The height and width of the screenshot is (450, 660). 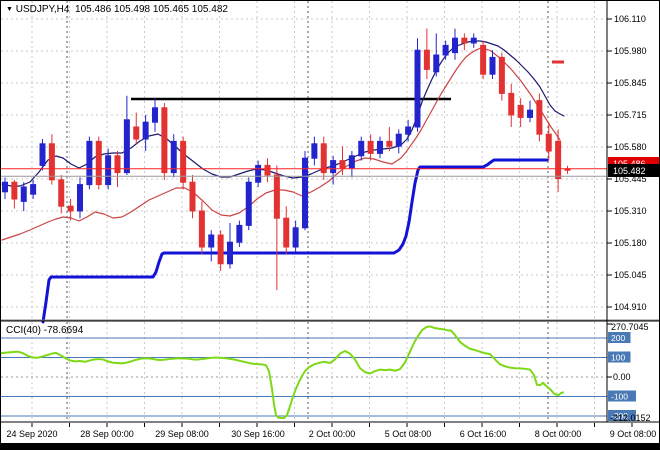 I want to click on time-axis, so click(x=330, y=433).